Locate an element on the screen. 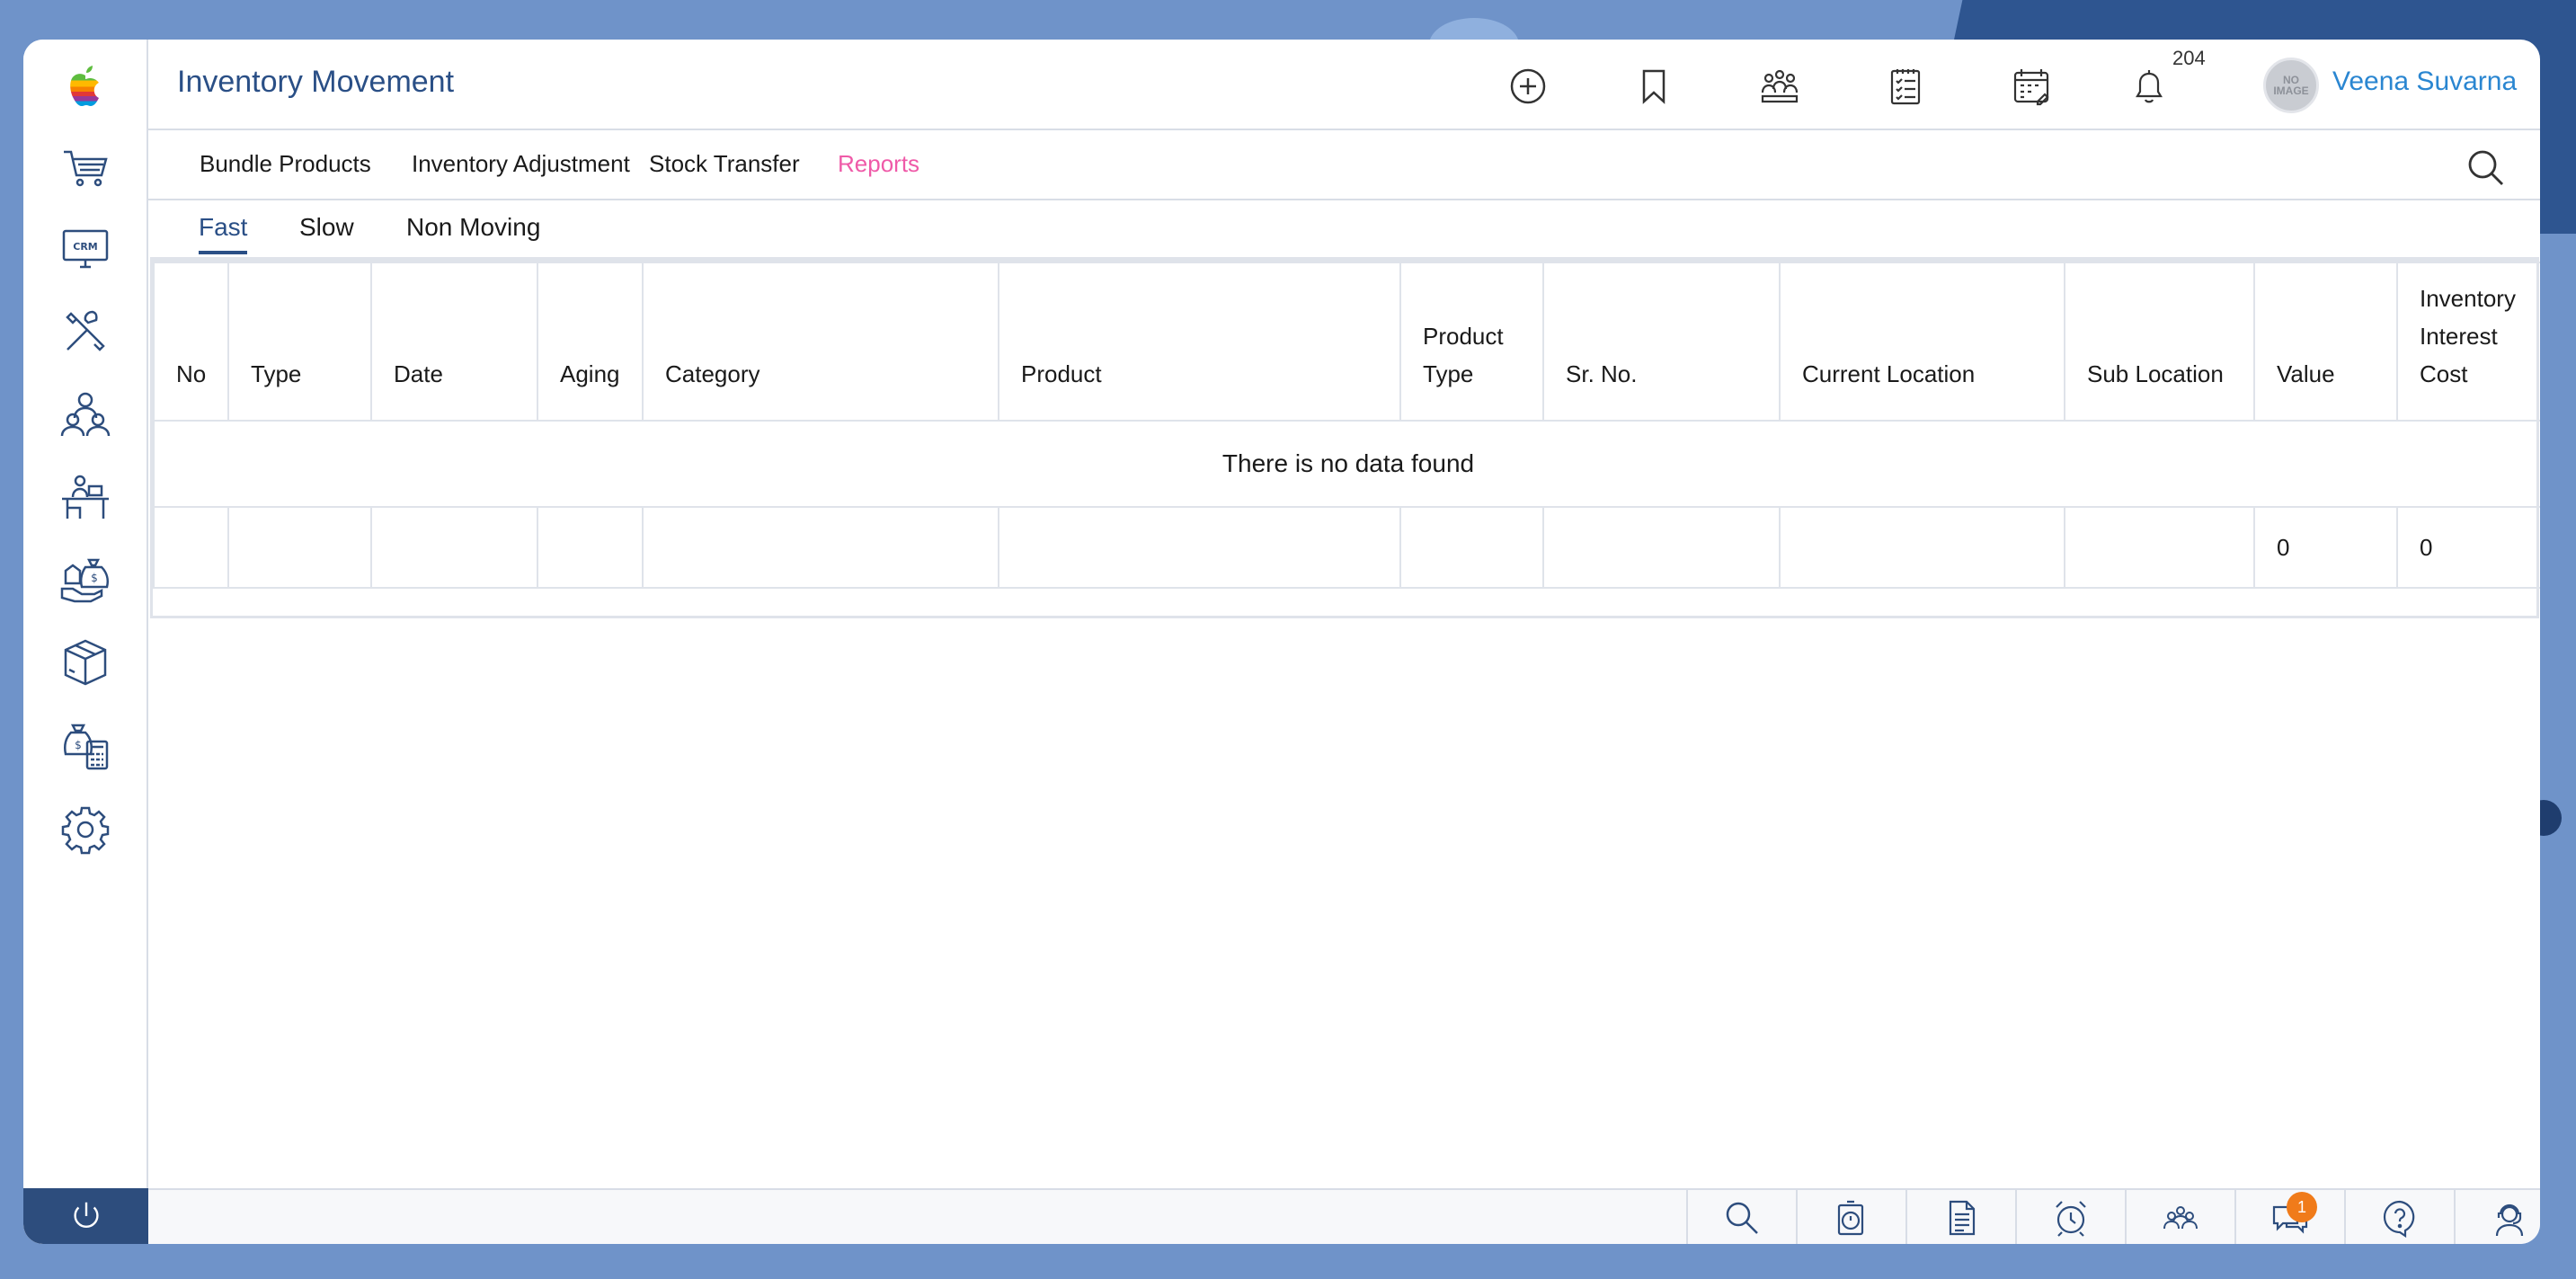 This screenshot has width=2576, height=1279. empty-row: There is no data found is located at coordinates (1346, 464).